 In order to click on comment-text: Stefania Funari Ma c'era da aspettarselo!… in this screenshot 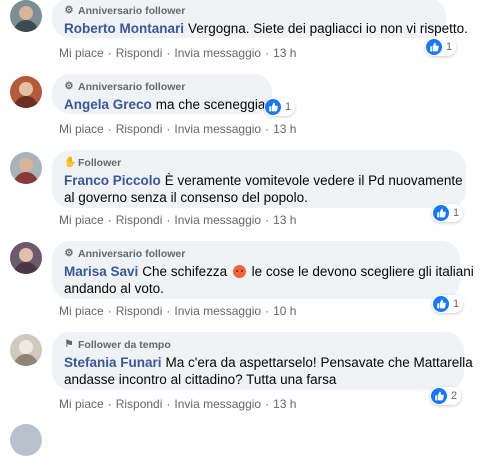, I will do `click(268, 362)`.